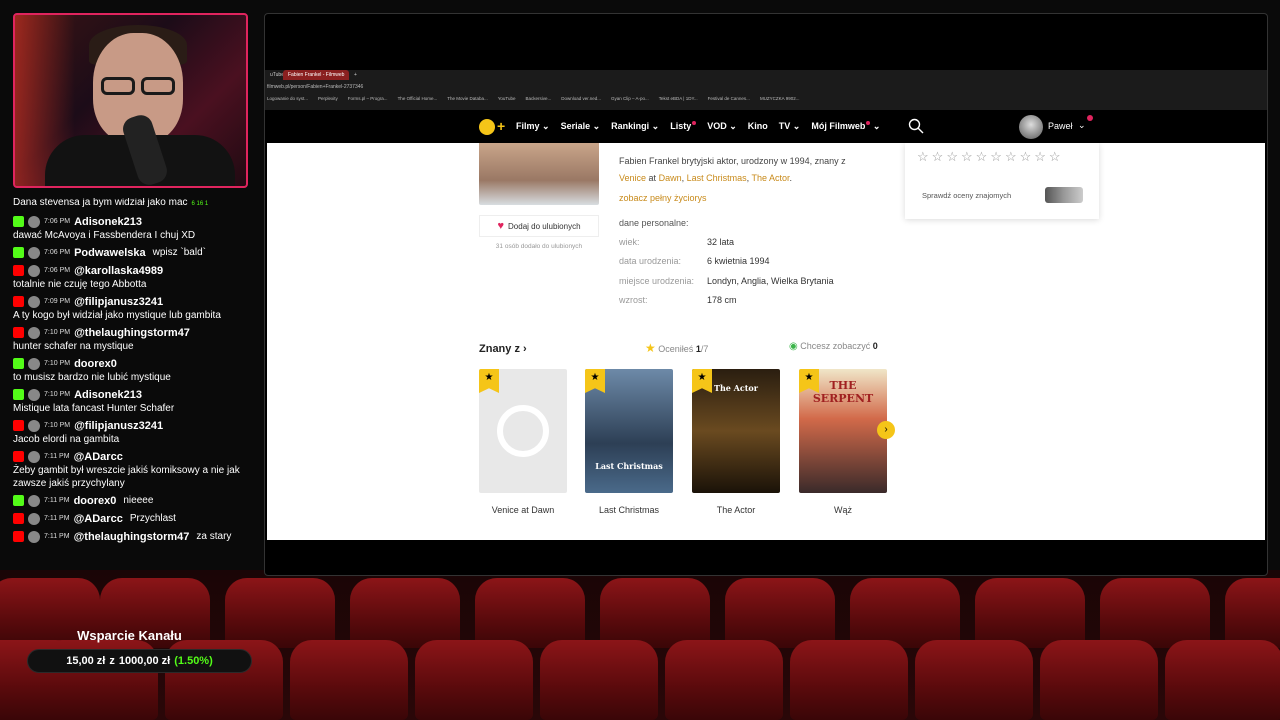 This screenshot has width=1280, height=720. Describe the element at coordinates (663, 198) in the screenshot. I see `full-bio-link: zobacz pełny życiorys` at that location.